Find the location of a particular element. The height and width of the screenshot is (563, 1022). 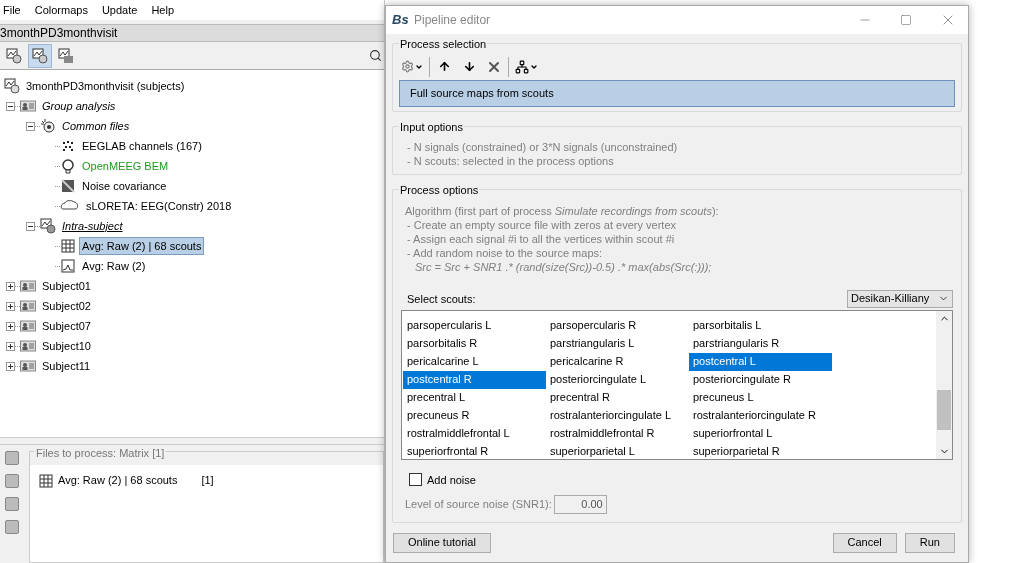

tree-item: Subject01 is located at coordinates (66, 286).